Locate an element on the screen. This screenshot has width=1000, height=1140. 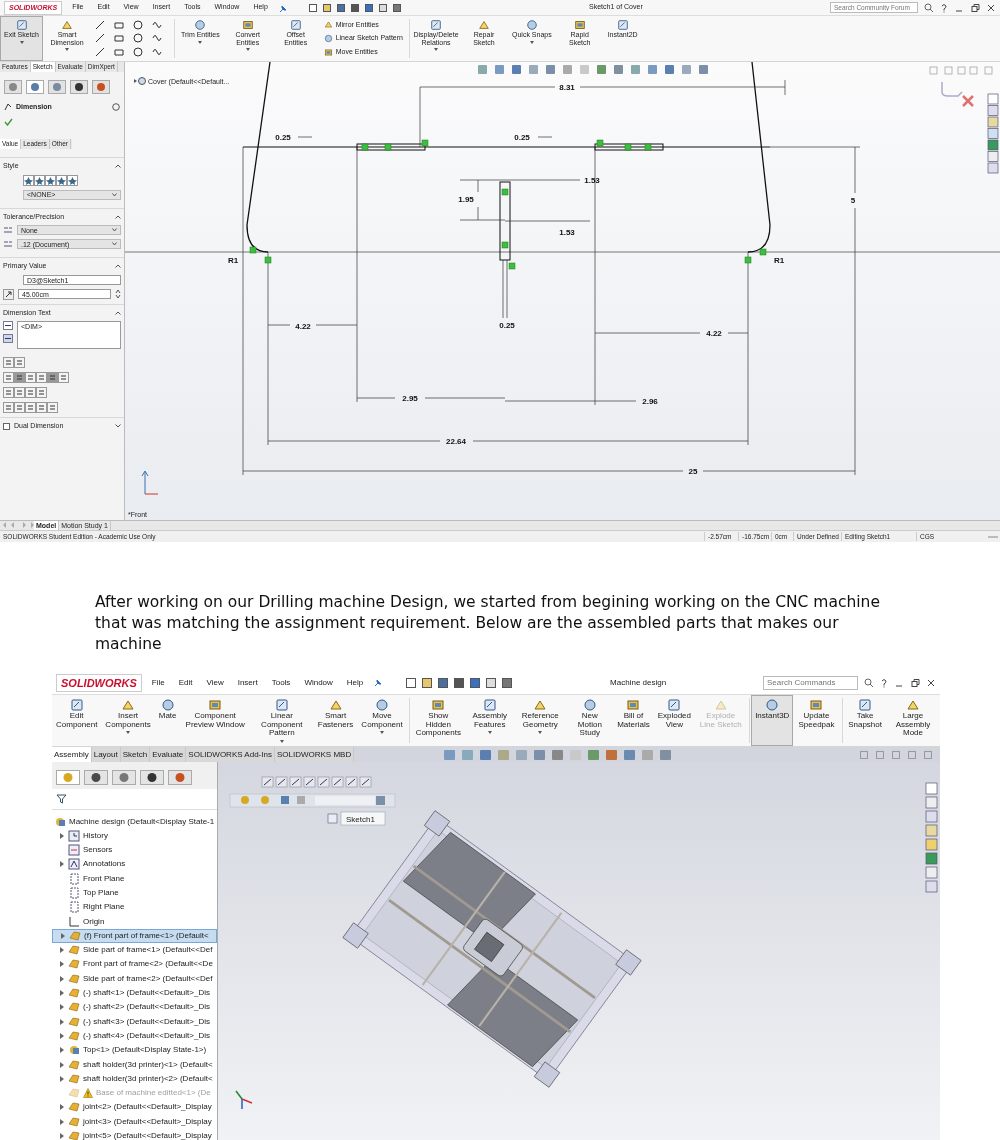
dimension-label: 1.53 is located at coordinates (567, 232).